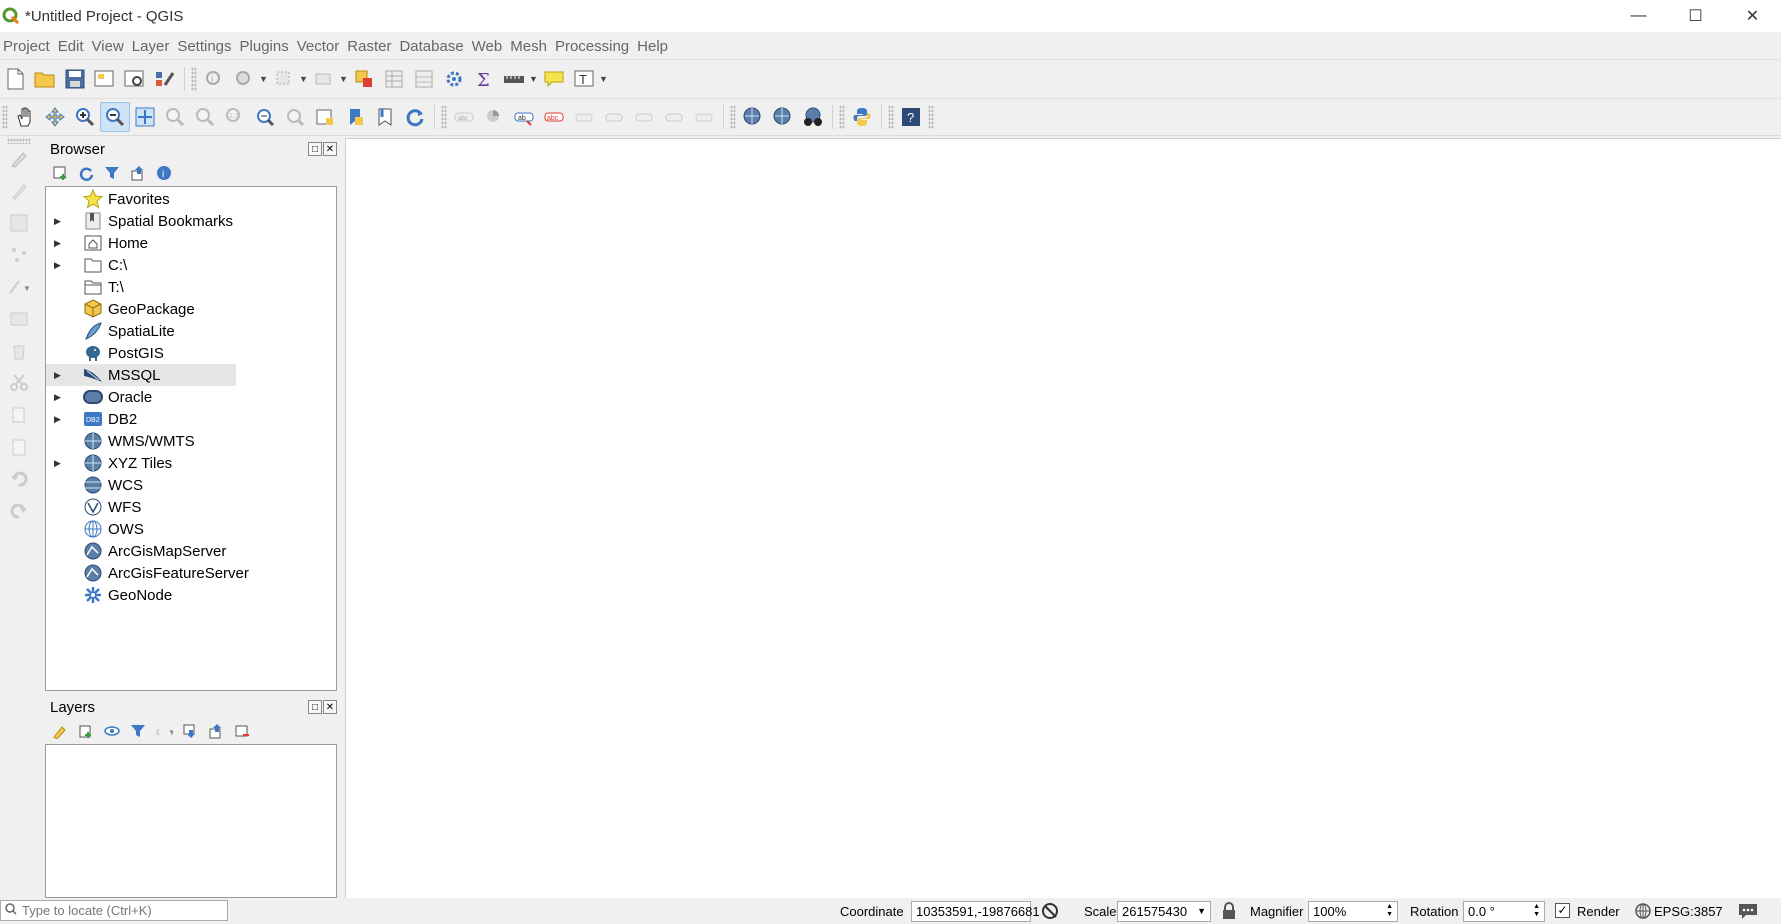 Image resolution: width=1781 pixels, height=924 pixels. I want to click on highlight-pinned-labels-icon: ab, so click(524, 117).